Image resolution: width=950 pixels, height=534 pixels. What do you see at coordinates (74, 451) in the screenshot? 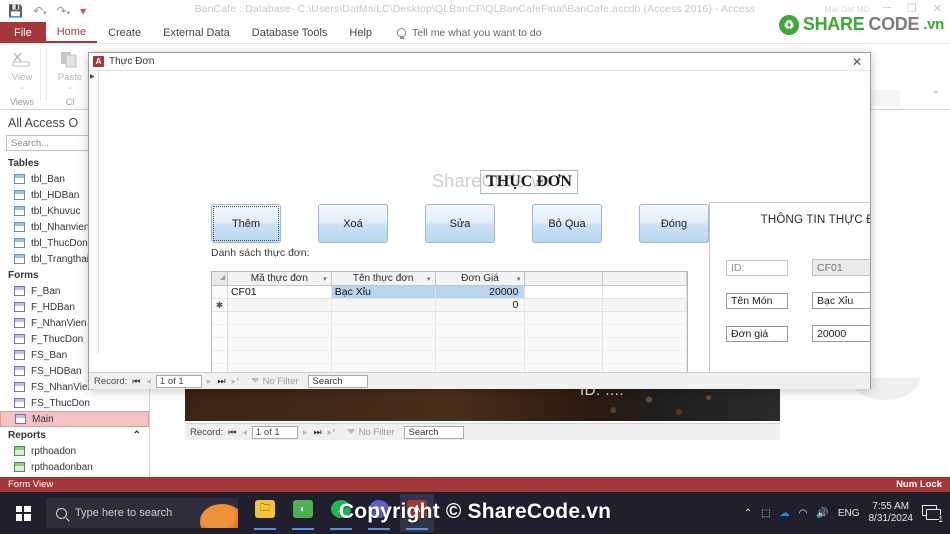
I see `nav-item-rpthoadon: rpthoadon` at bounding box center [74, 451].